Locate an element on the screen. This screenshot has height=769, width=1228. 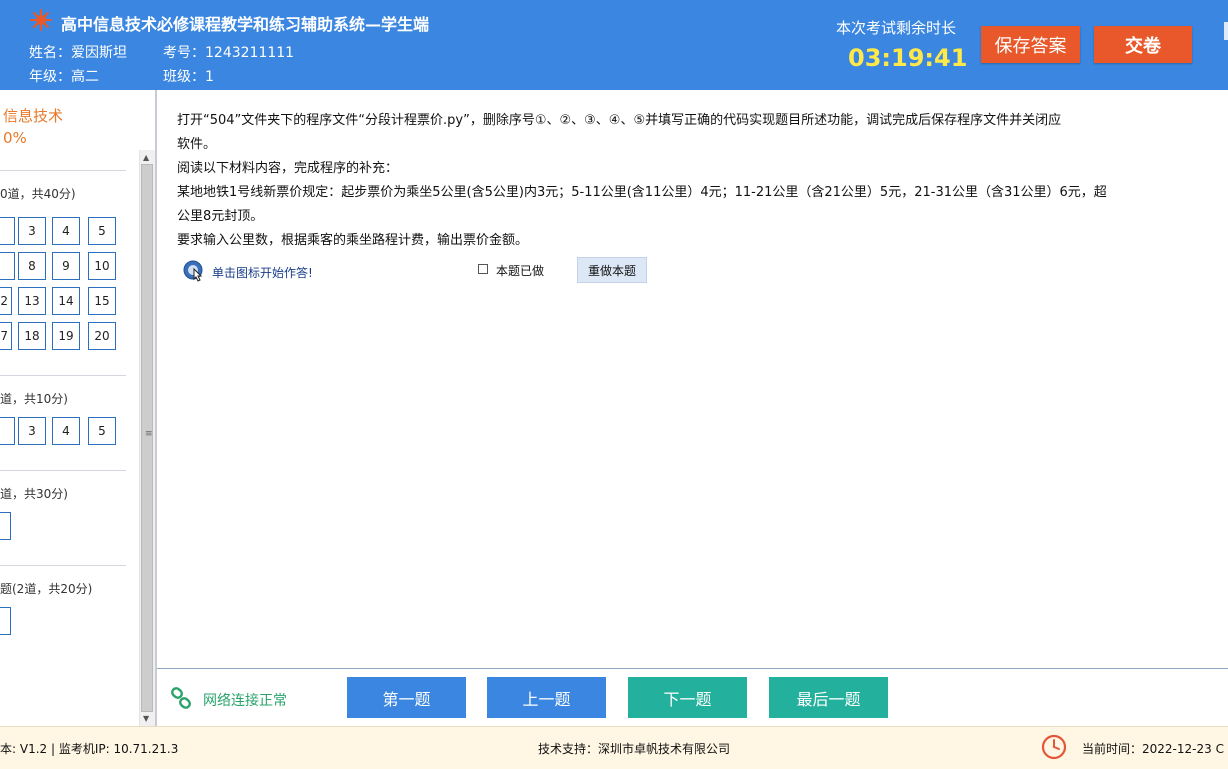
student-id: 考号：1243211111 is located at coordinates (228, 52).